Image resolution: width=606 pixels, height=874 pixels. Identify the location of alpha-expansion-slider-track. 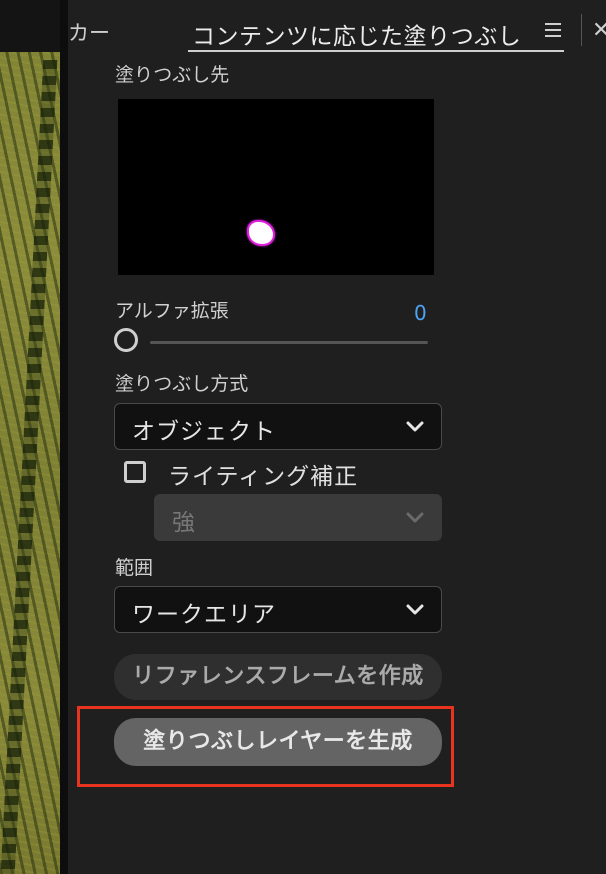
(289, 342).